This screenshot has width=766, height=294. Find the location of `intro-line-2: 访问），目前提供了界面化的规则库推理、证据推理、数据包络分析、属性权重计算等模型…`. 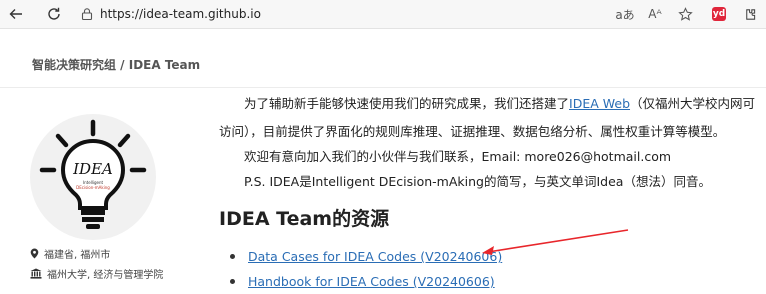

intro-line-2: 访问），目前提供了界面化的规则库推理、证据推理、数据包络分析、属性权重计算等模型… is located at coordinates (472, 131).